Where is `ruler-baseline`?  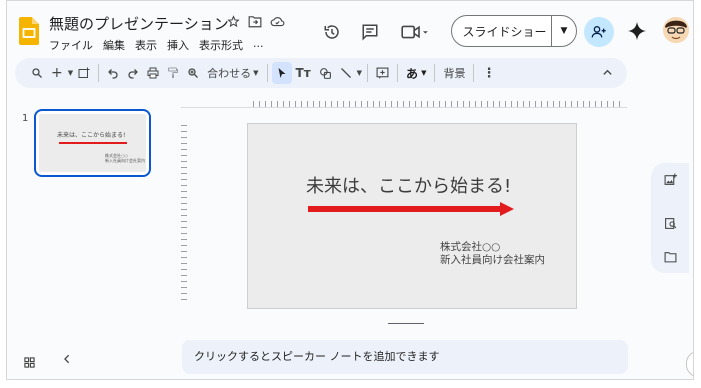
ruler-baseline is located at coordinates (404, 107).